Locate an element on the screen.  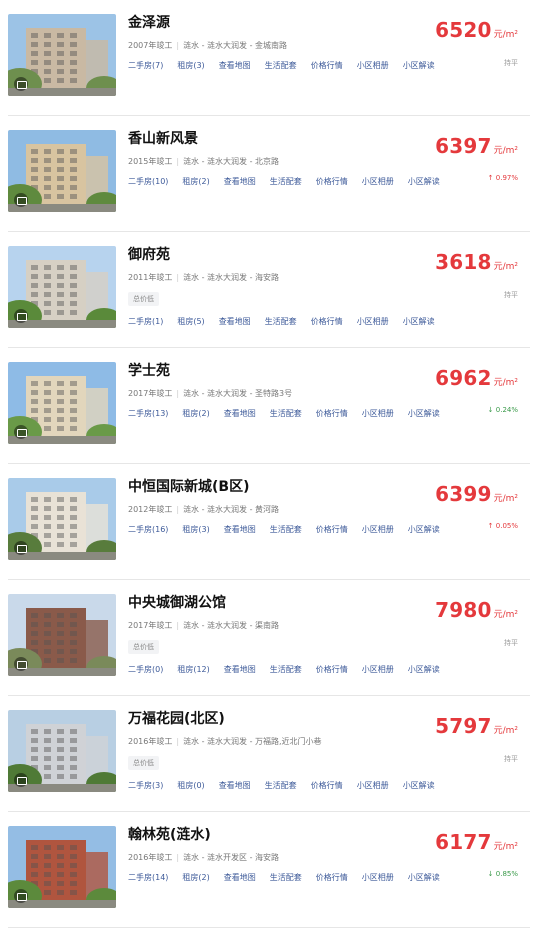
quick-link: 二手房(14) is located at coordinates (148, 877).